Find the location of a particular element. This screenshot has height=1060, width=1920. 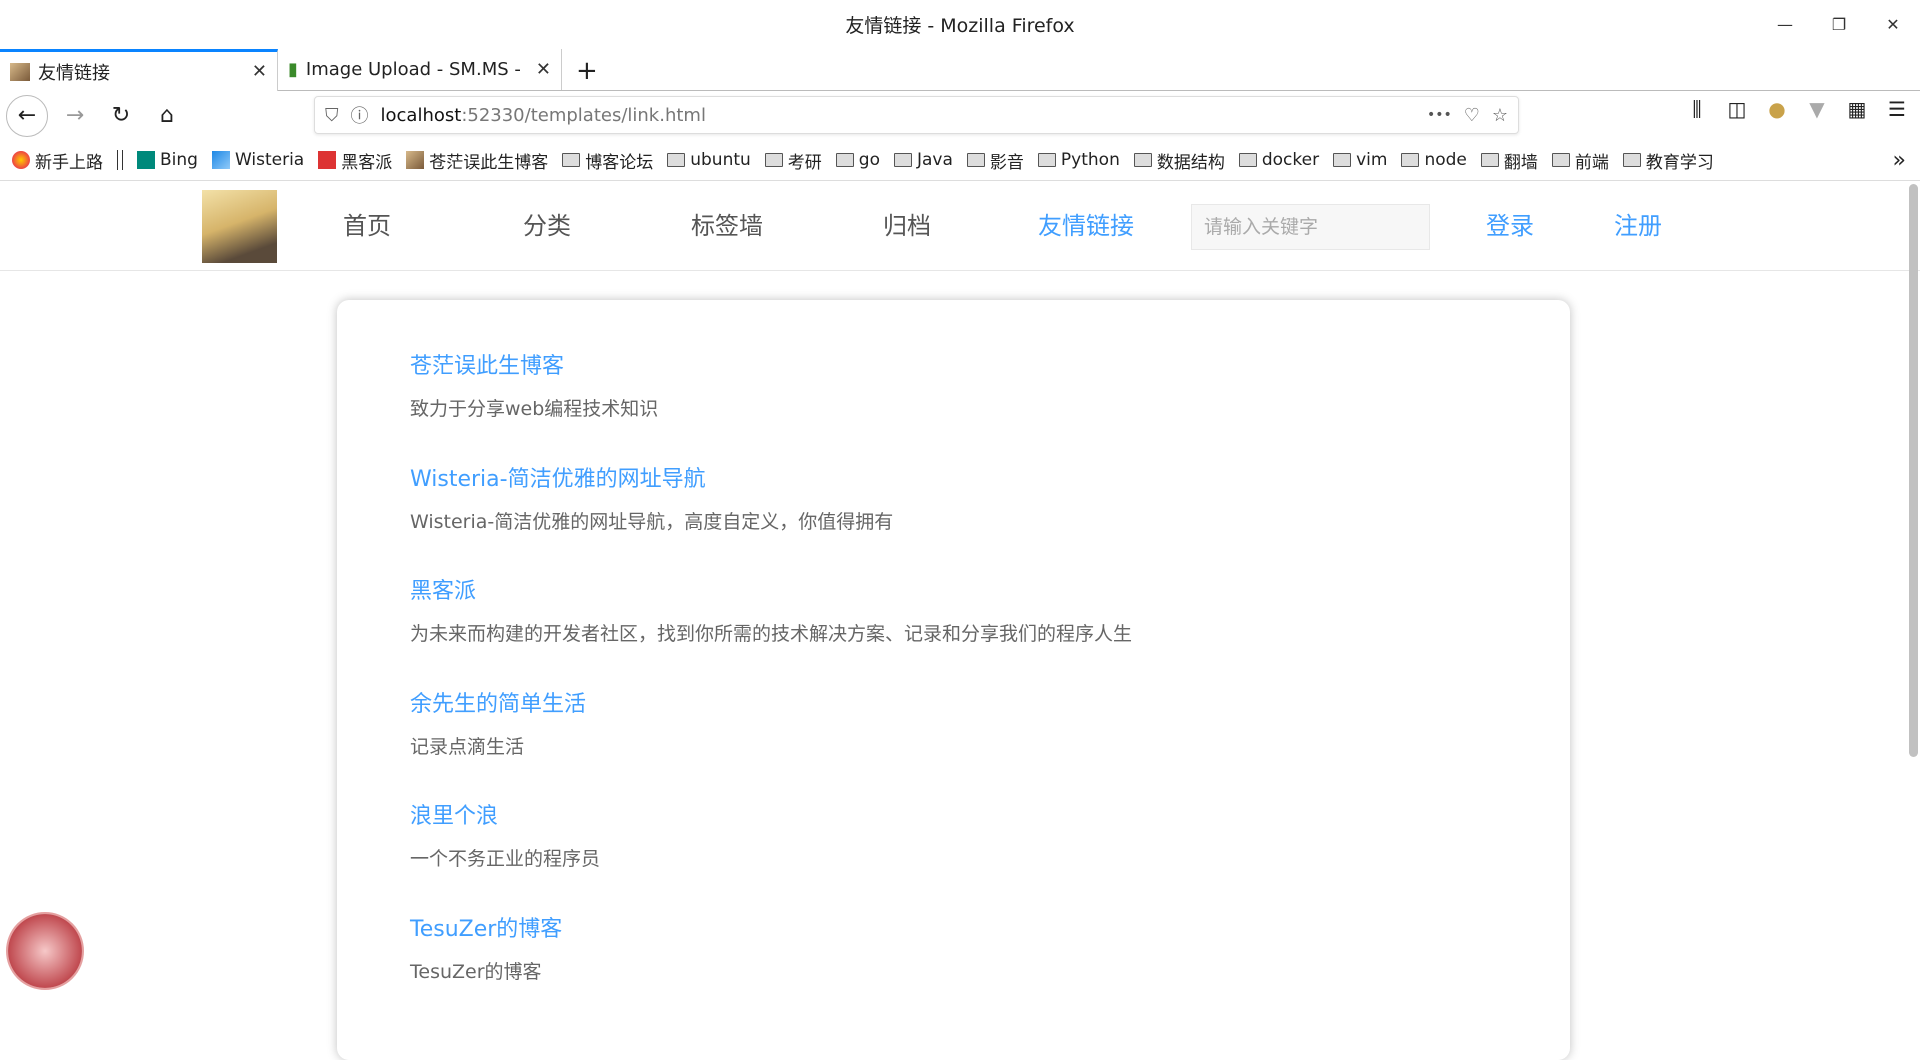

bookmark-separator is located at coordinates (120, 160).